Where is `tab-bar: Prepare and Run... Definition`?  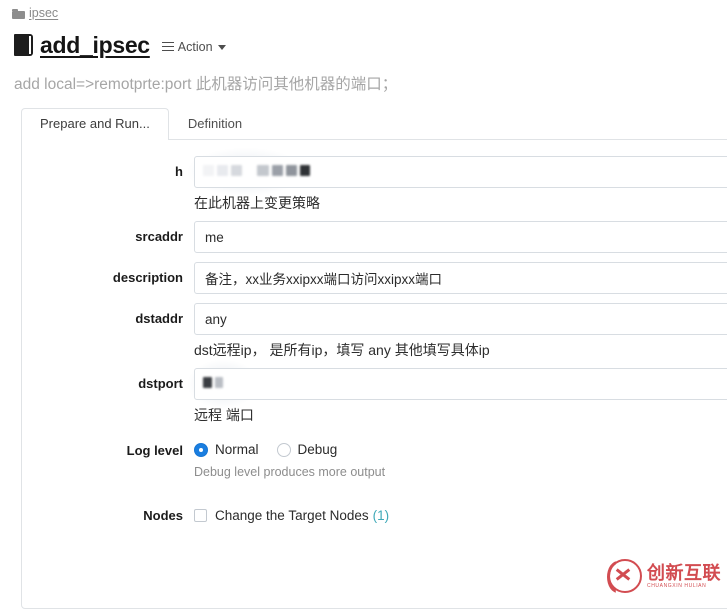
tab-bar: Prepare and Run... Definition is located at coordinates (374, 124).